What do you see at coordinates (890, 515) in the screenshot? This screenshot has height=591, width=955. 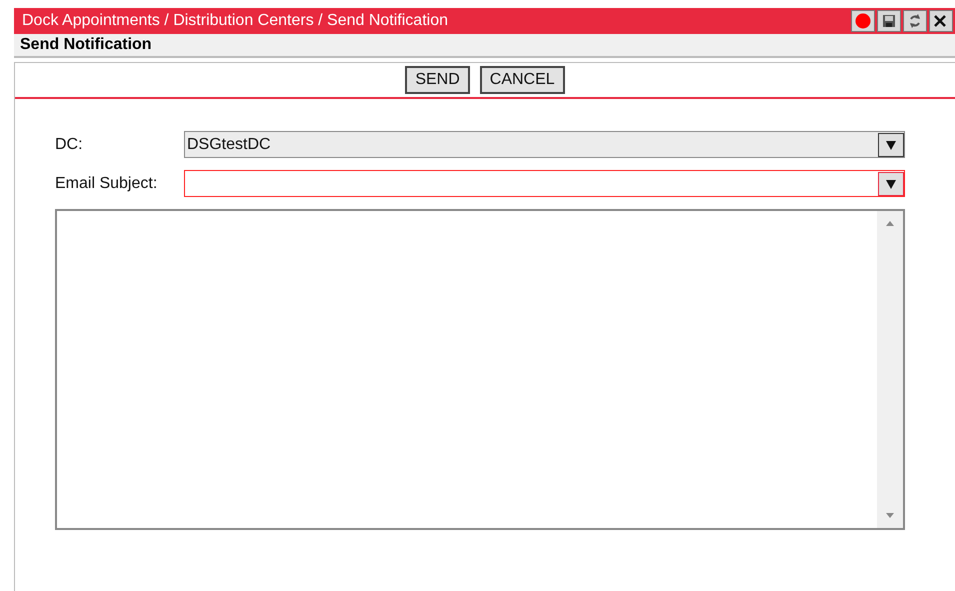 I see `scroll-down-icon` at bounding box center [890, 515].